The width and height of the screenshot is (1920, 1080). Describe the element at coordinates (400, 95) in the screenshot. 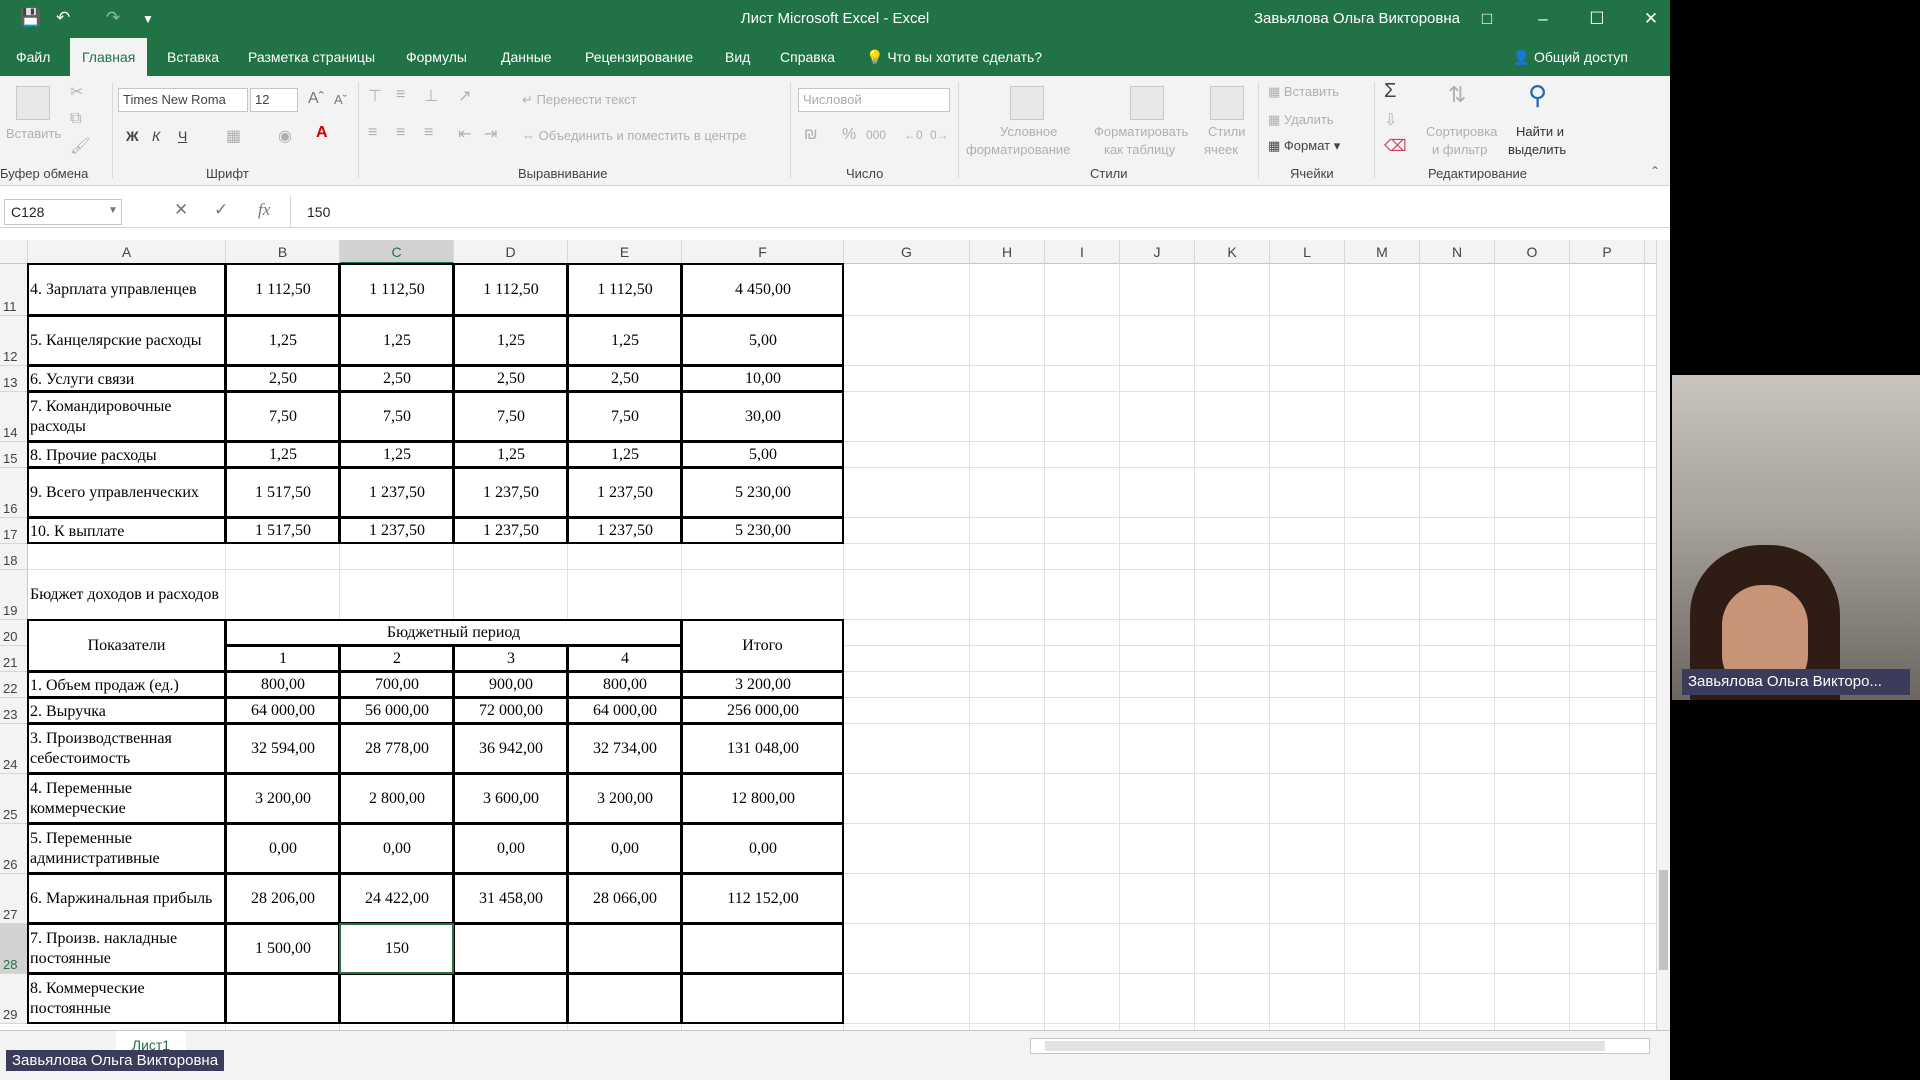

I see `align-middle-icon: ≡` at that location.